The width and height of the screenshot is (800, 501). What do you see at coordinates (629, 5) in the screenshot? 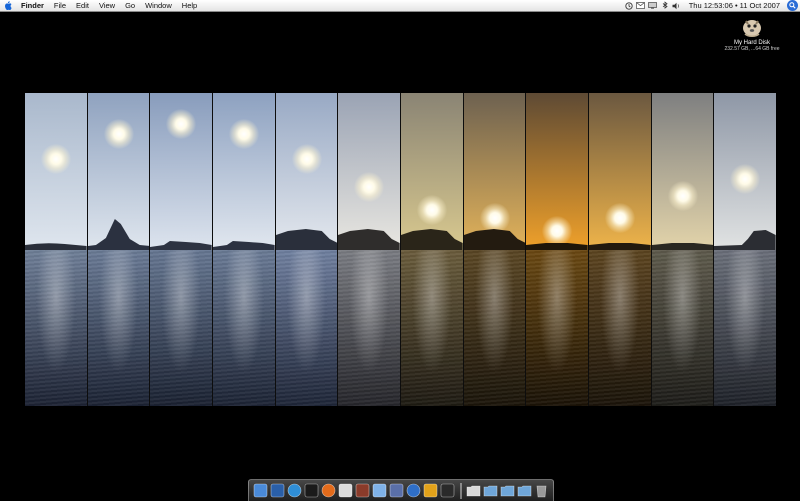
I see `time-machine-icon` at bounding box center [629, 5].